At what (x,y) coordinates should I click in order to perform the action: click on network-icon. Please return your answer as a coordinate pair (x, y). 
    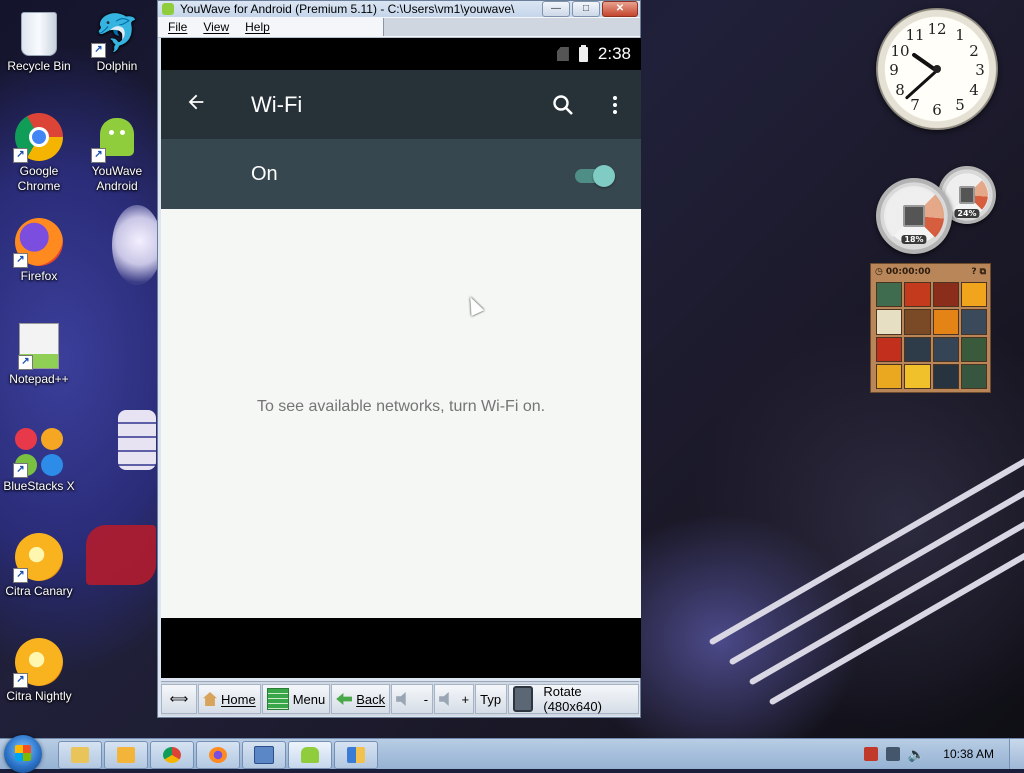
    Looking at the image, I should click on (892, 754).